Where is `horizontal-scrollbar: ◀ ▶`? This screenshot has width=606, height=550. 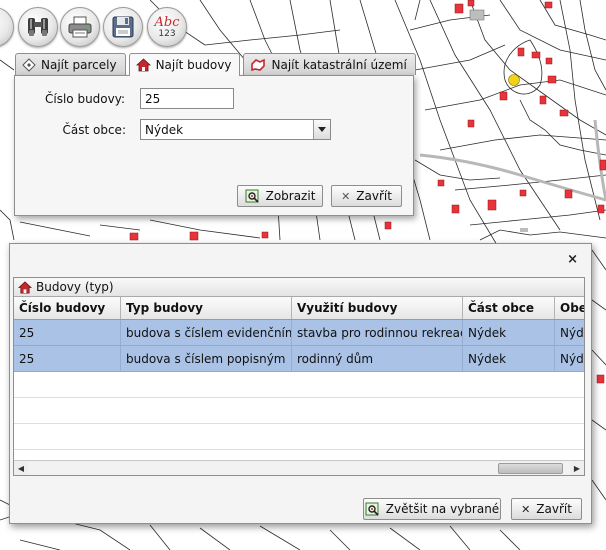
horizontal-scrollbar: ◀ ▶ is located at coordinates (299, 467).